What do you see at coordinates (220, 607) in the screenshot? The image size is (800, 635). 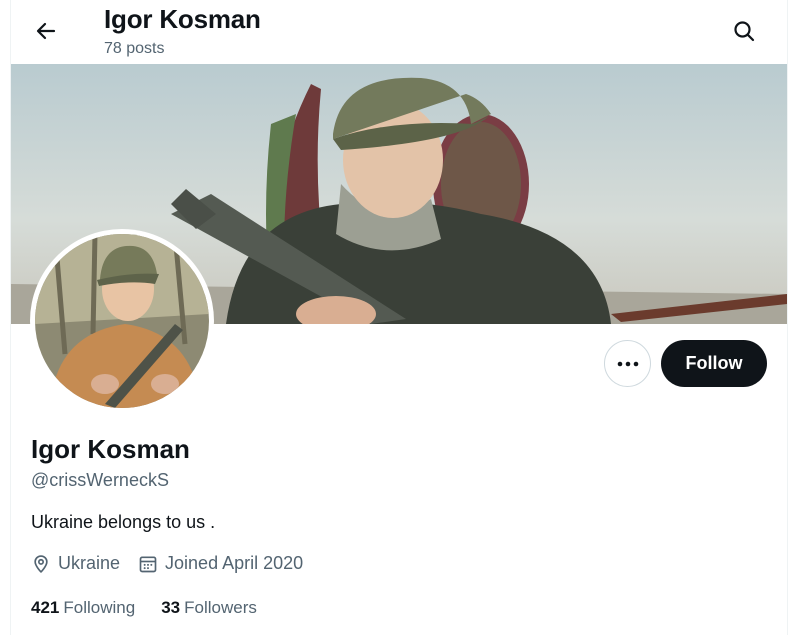 I see `followers-label: Followers` at bounding box center [220, 607].